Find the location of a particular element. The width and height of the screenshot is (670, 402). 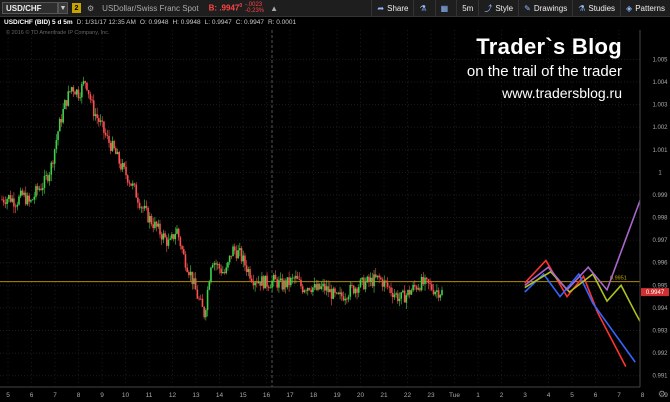

drawings-button: ✎ Drawings is located at coordinates (545, 8).